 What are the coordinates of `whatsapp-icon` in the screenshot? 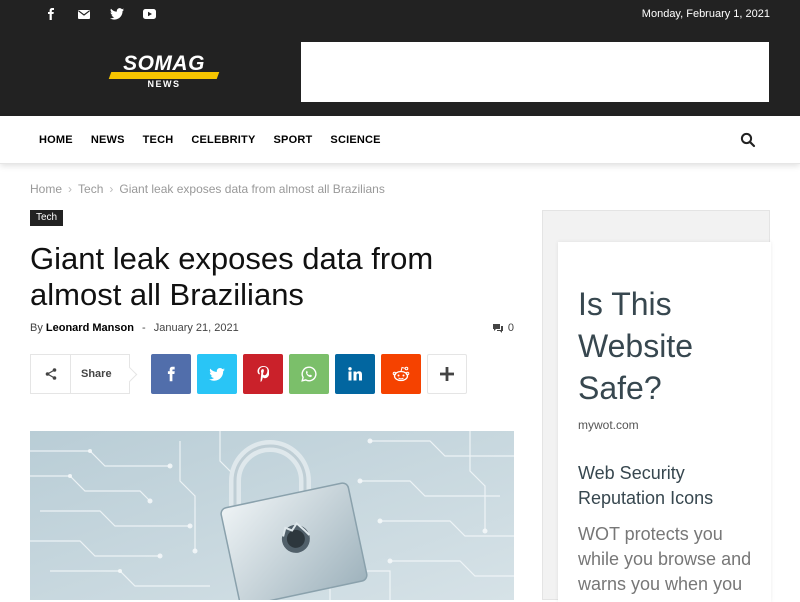 It's located at (309, 374).